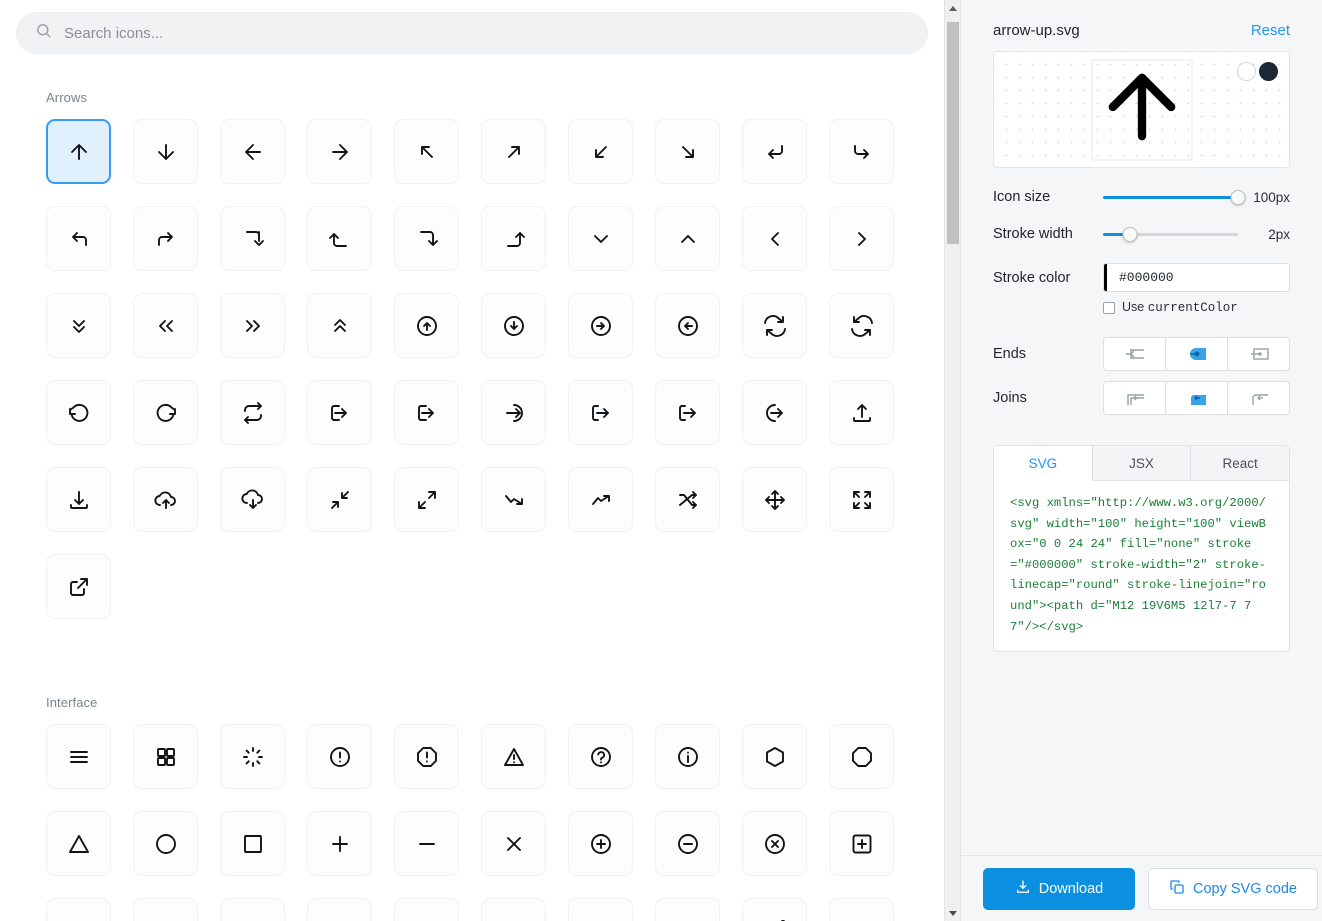  Describe the element at coordinates (952, 913) in the screenshot. I see `scroll-down-button` at that location.